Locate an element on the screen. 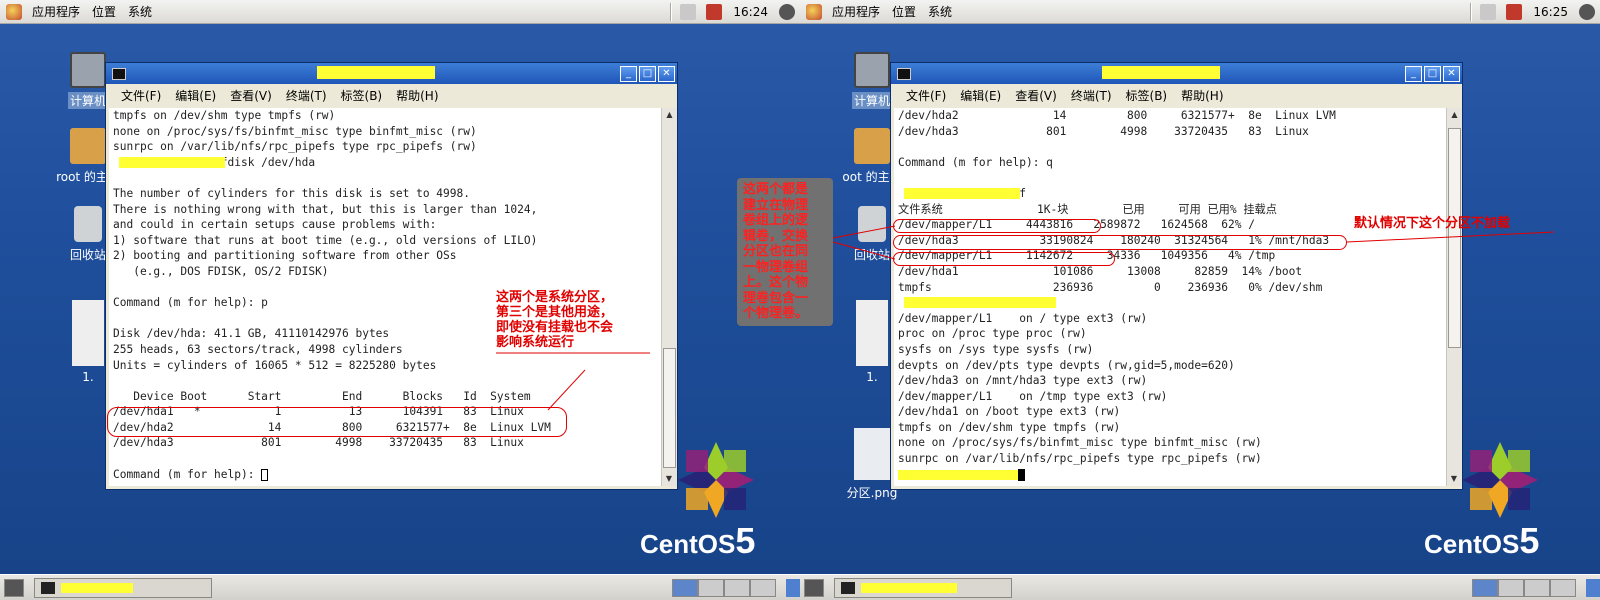  desktop-icon-label: 1. is located at coordinates (88, 377).